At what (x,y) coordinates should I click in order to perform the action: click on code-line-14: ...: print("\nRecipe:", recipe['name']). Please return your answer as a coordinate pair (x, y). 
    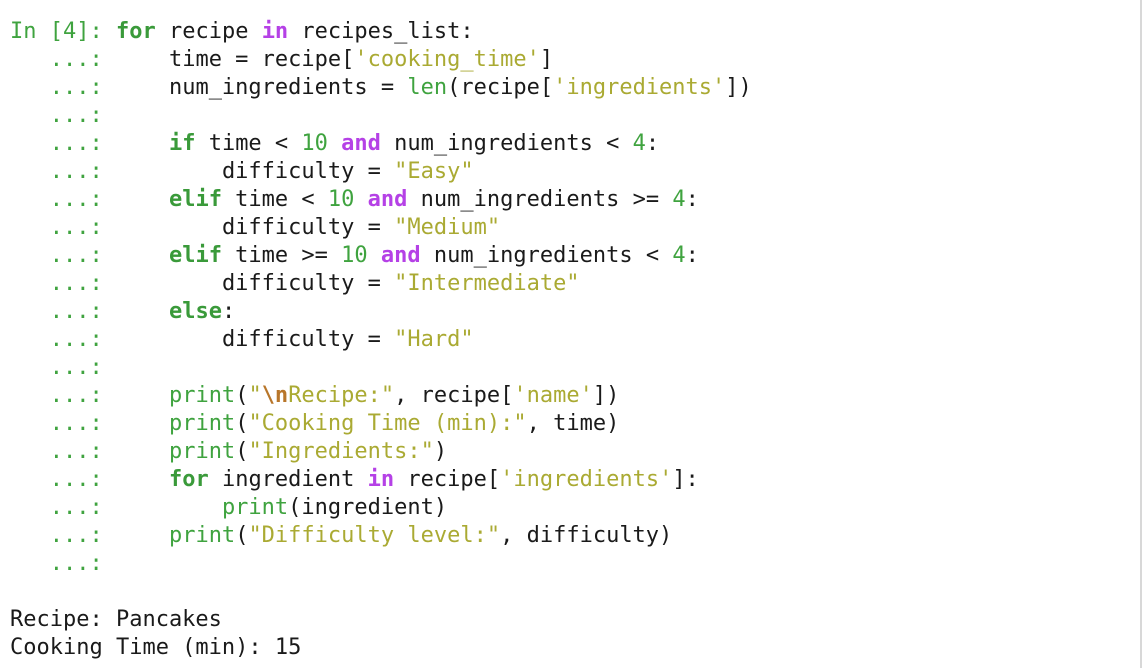
    Looking at the image, I should click on (315, 396).